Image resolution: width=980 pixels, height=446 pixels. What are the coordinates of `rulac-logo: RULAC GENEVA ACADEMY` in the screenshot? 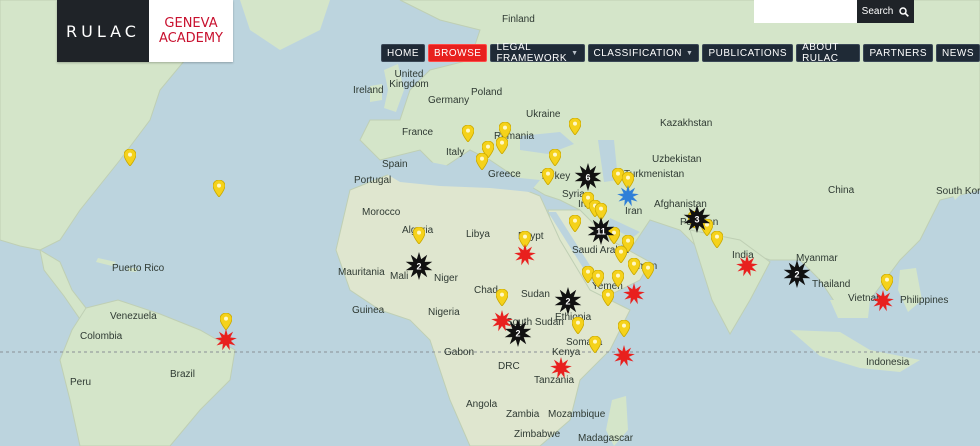 It's located at (145, 31).